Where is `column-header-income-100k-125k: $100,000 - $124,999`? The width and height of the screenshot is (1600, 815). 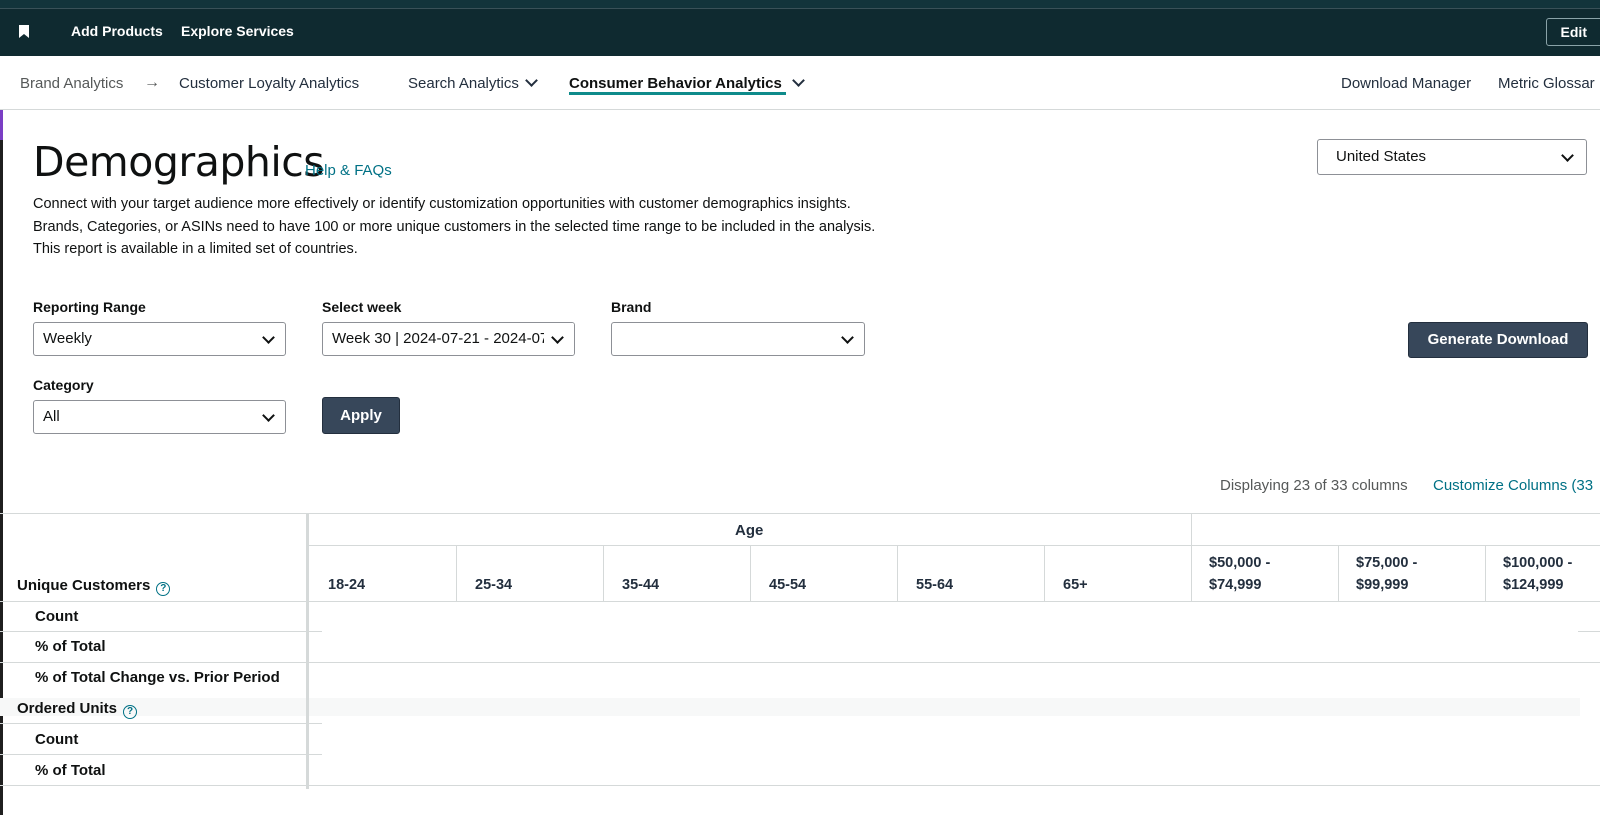 column-header-income-100k-125k: $100,000 - $124,999 is located at coordinates (1537, 574).